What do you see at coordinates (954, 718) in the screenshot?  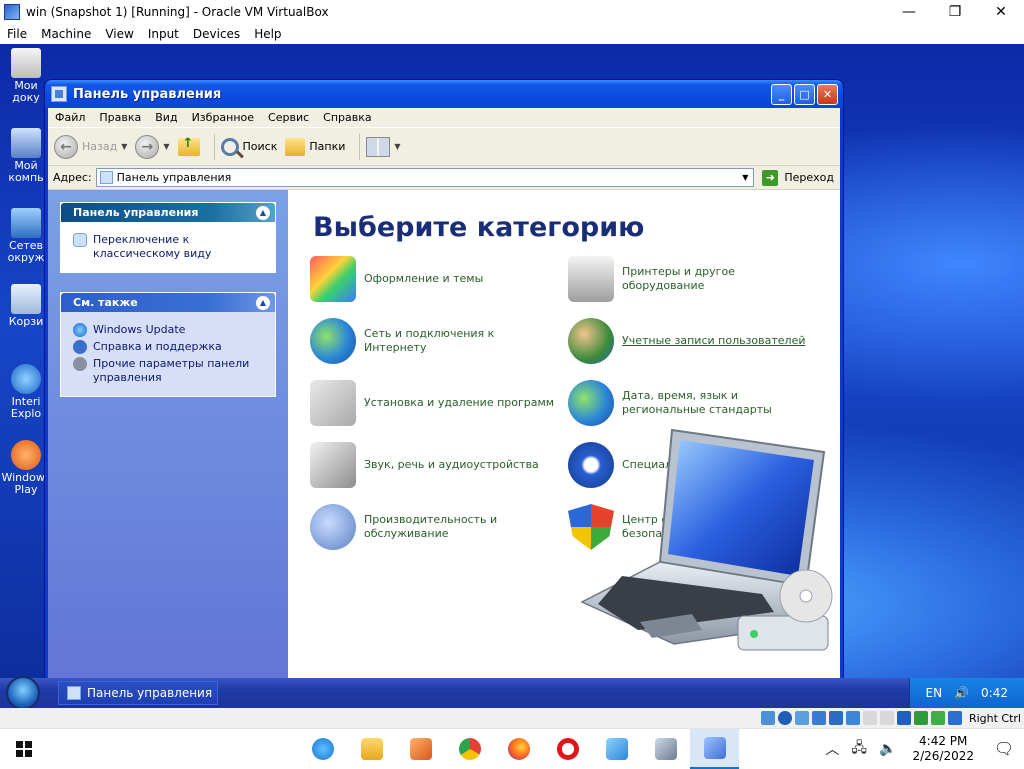 I see `keyboard-capture-icon` at bounding box center [954, 718].